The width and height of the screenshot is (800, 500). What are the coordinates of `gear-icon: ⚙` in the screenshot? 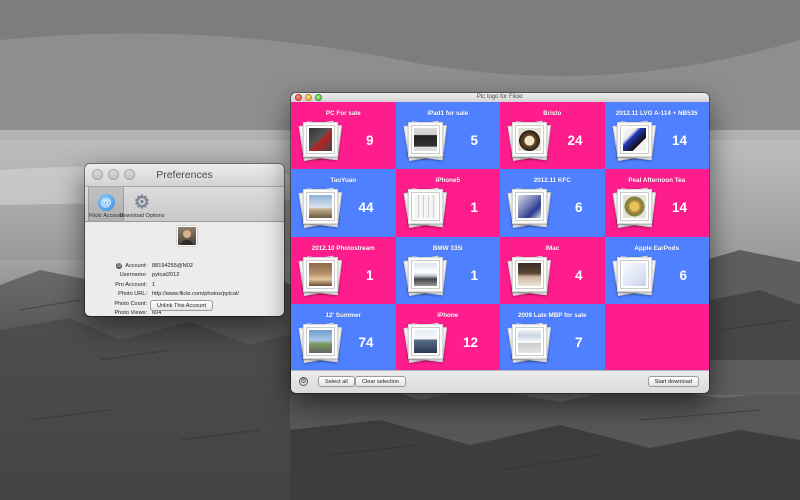 It's located at (142, 202).